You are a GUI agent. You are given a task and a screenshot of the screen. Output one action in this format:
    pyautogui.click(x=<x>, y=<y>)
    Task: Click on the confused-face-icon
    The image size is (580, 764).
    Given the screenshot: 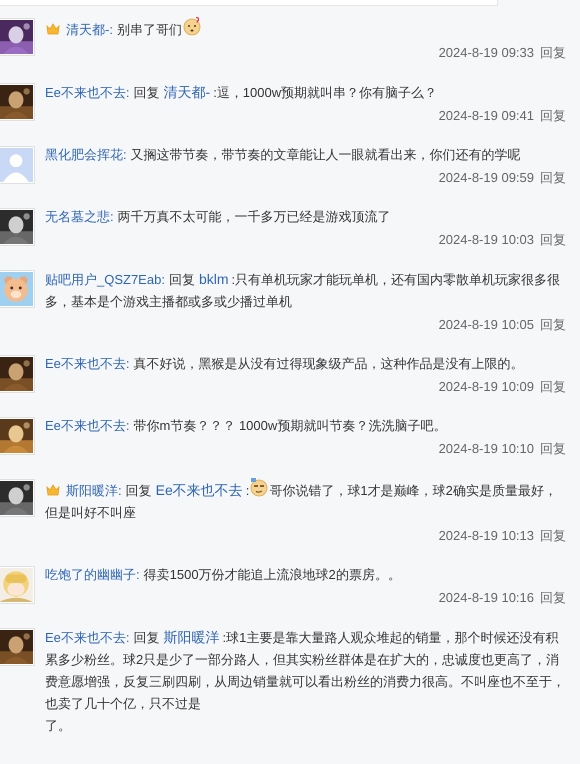 What is the action you would take?
    pyautogui.click(x=192, y=26)
    